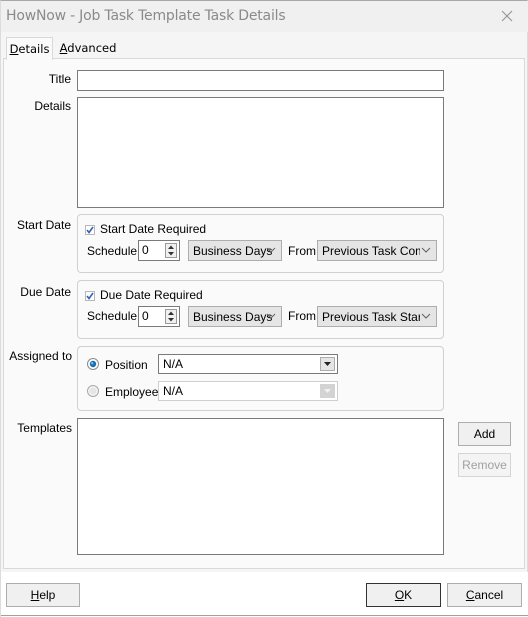  I want to click on assigned-to-label: Assigned to, so click(40, 356).